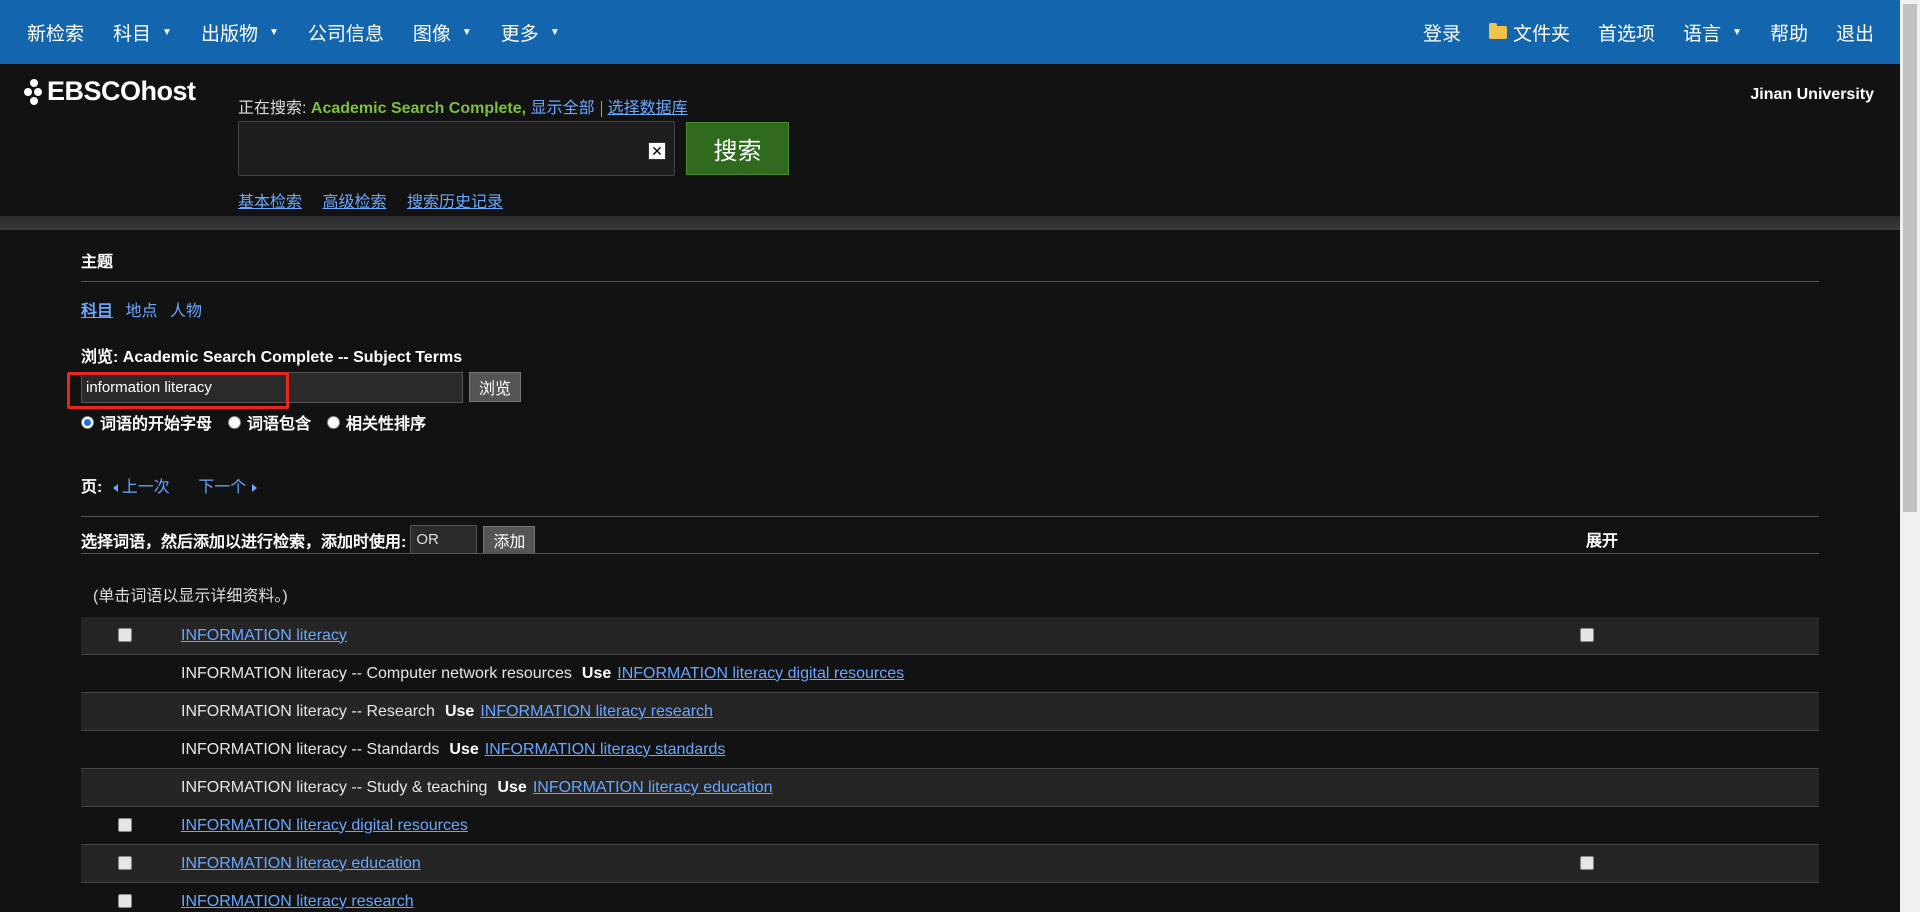  Describe the element at coordinates (115, 488) in the screenshot. I see `arrow-left-icon` at that location.